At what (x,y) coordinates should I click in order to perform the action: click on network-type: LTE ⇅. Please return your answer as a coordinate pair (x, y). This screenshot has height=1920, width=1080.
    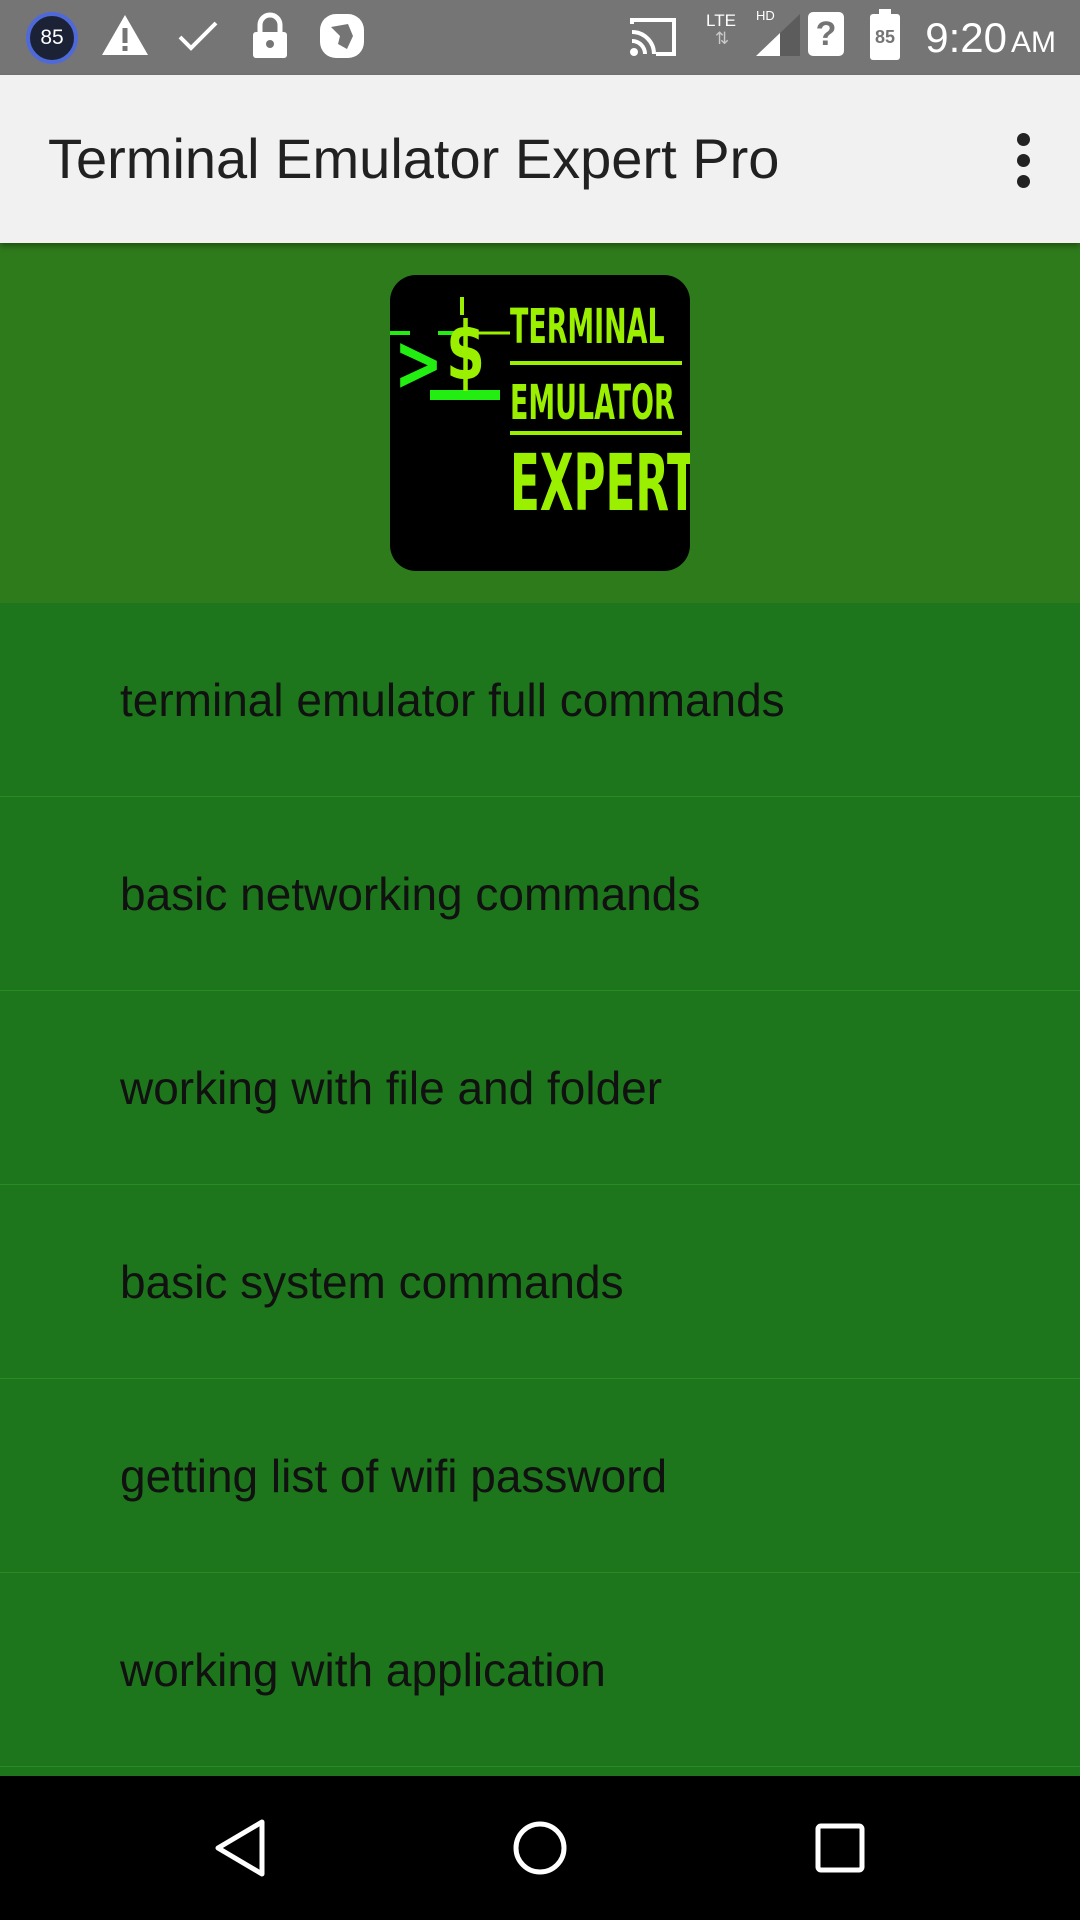
    Looking at the image, I should click on (721, 30).